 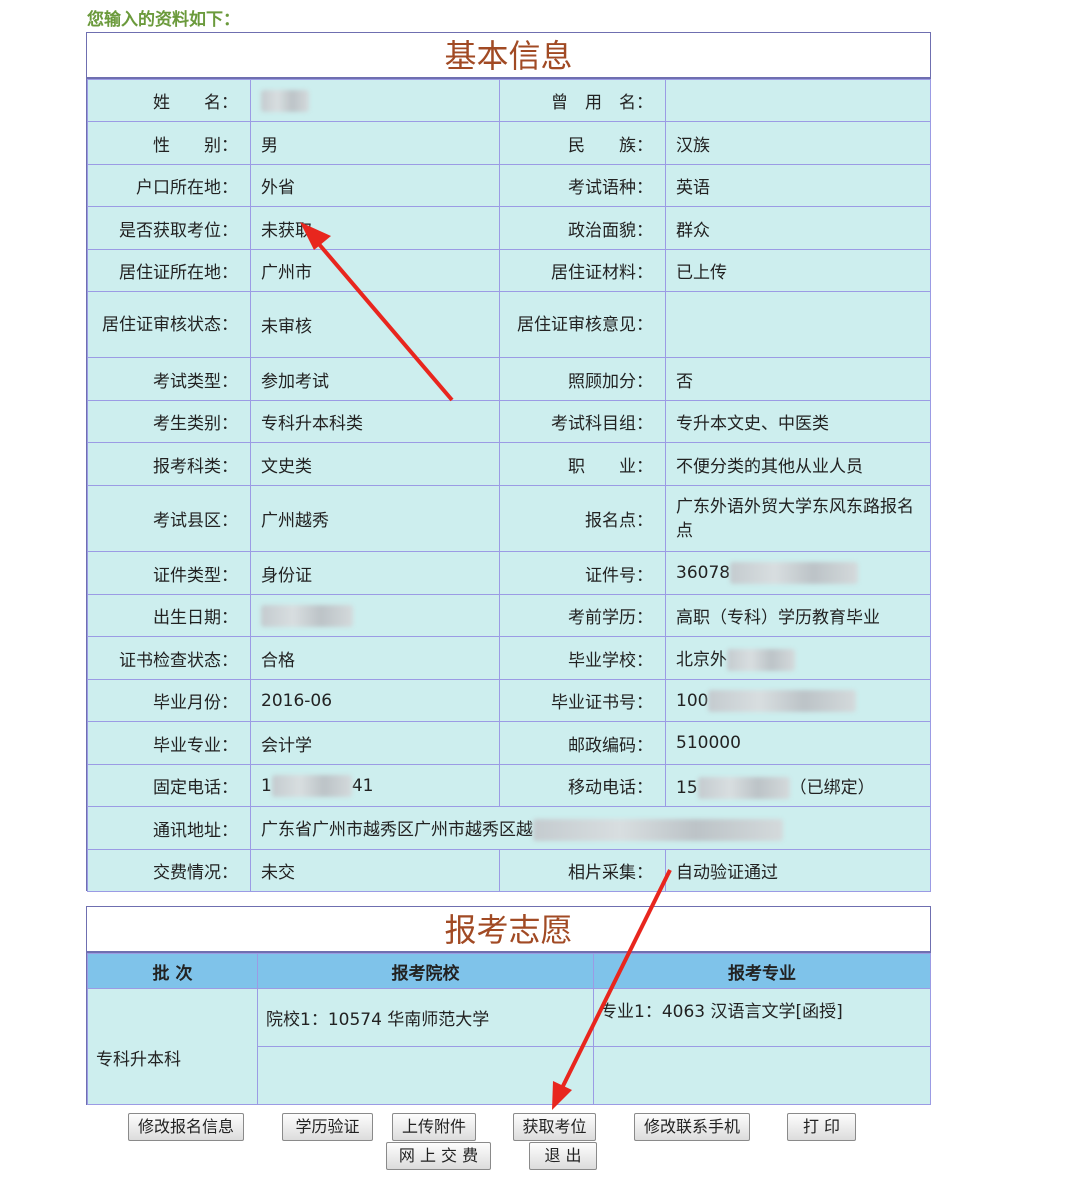 What do you see at coordinates (169, 573) in the screenshot?
I see `label-id-type: 证件类型：` at bounding box center [169, 573].